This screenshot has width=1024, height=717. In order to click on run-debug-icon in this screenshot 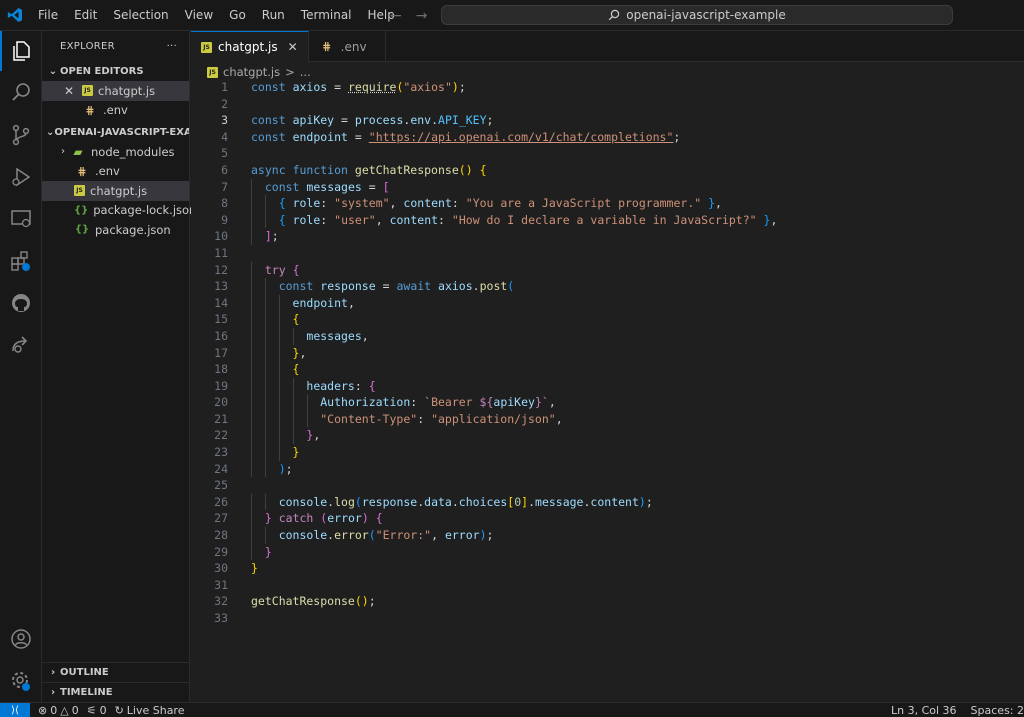, I will do `click(21, 177)`.